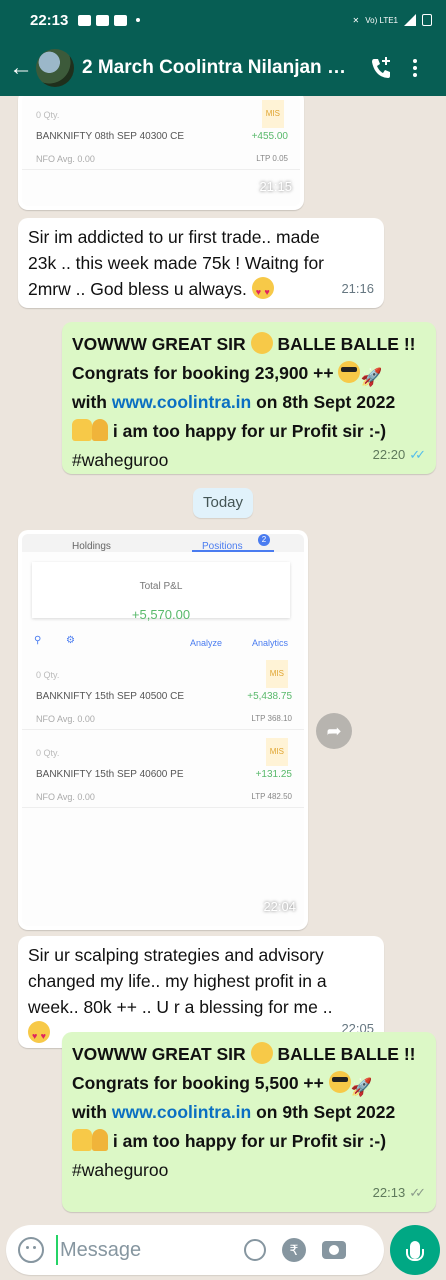 The image size is (446, 1280). What do you see at coordinates (272, 158) in the screenshot?
I see `ltp-value: LTP 0.05` at bounding box center [272, 158].